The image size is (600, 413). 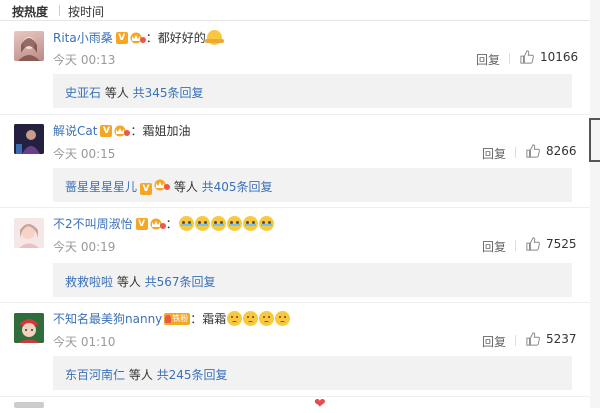 I want to click on like-button: 7525, so click(x=551, y=244).